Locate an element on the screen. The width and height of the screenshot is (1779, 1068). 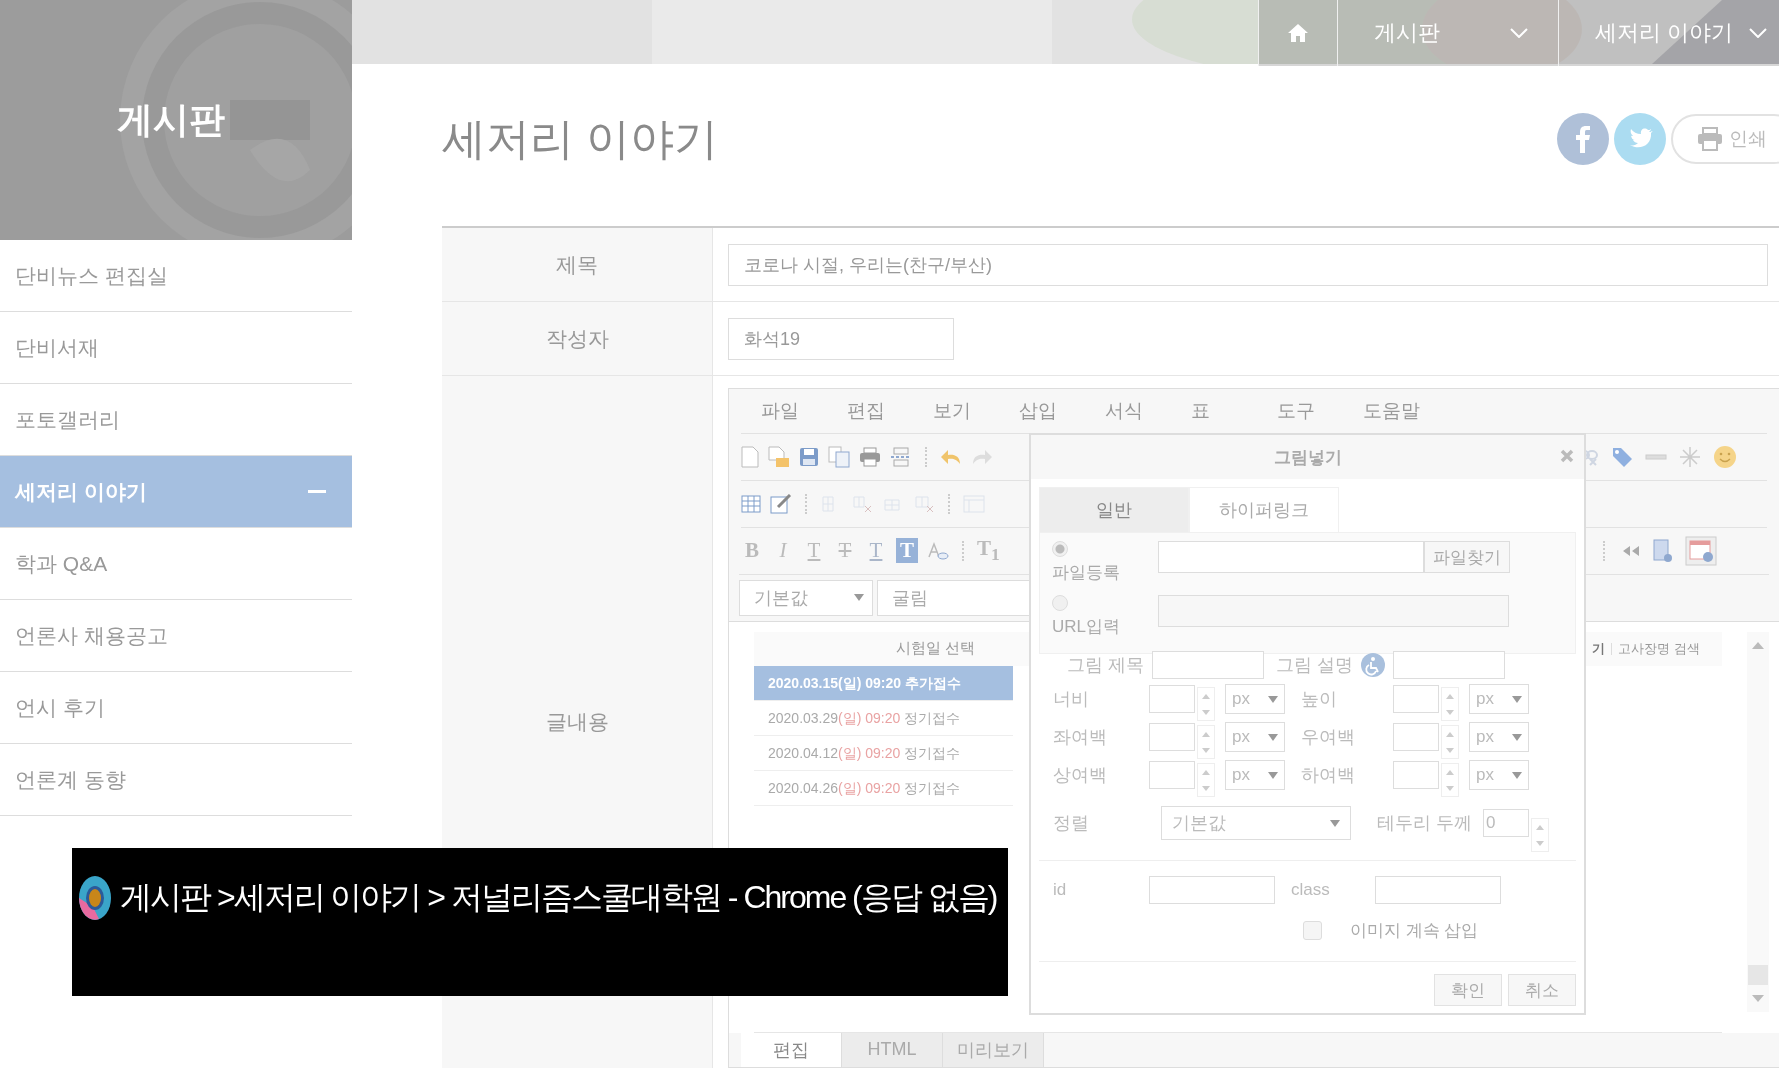
sidebar-item: 세저리 이야기 is located at coordinates (176, 492).